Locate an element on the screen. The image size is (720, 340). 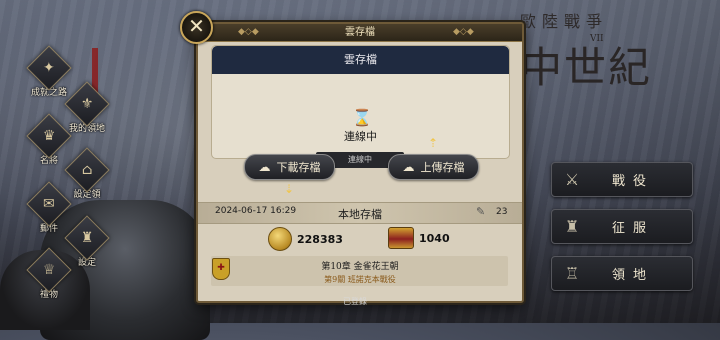
upload-save-button: ☁ 上傳存檔 is located at coordinates (433, 167).